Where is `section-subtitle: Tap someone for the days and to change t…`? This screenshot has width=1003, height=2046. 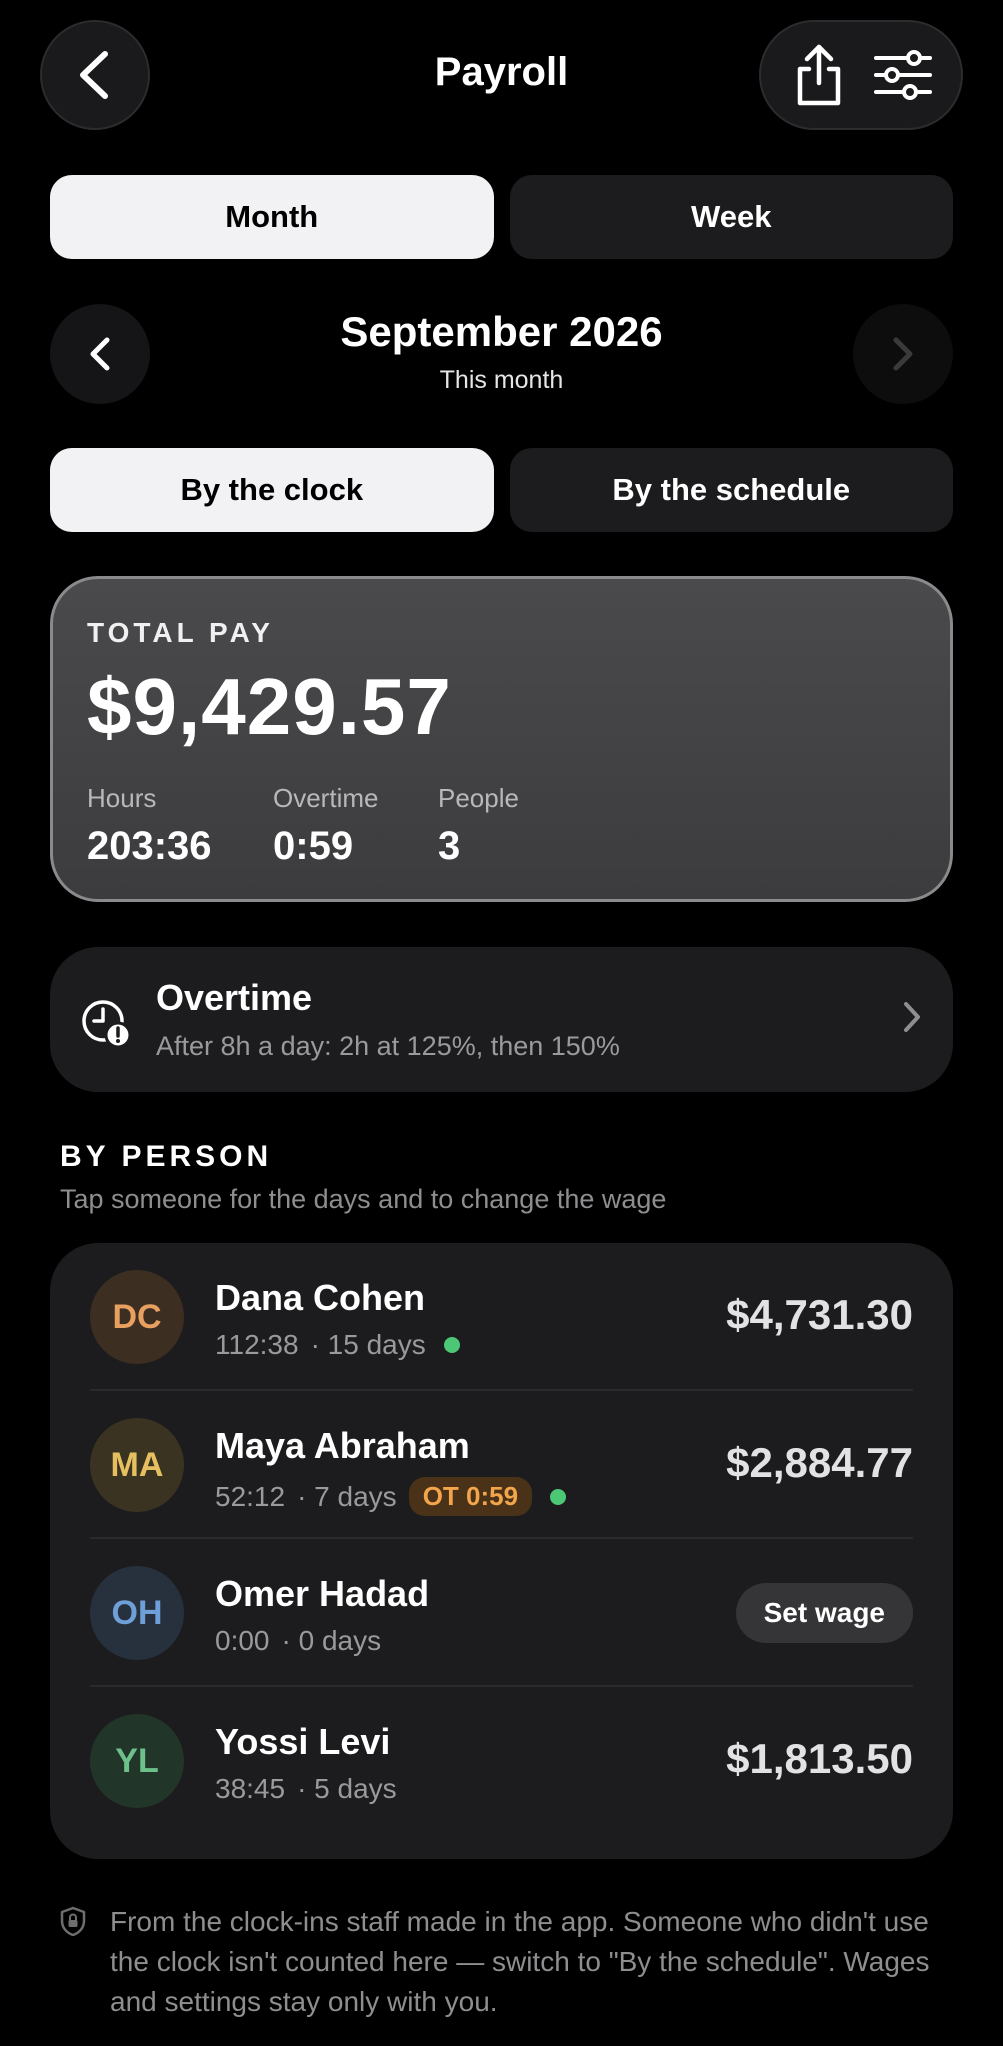 section-subtitle: Tap someone for the days and to change t… is located at coordinates (363, 1199).